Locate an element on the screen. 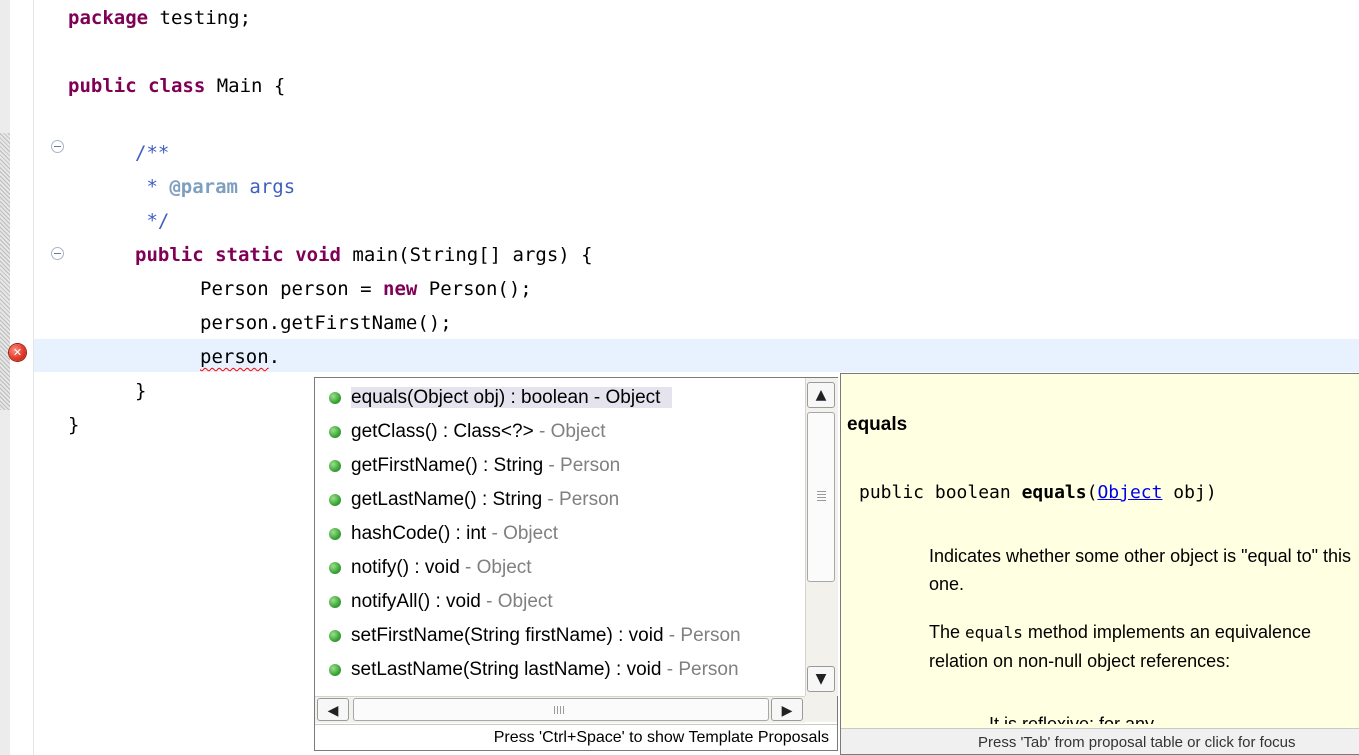 The image size is (1359, 755). proposal-item-hashcode: hashCode() : int - Object is located at coordinates (564, 534).